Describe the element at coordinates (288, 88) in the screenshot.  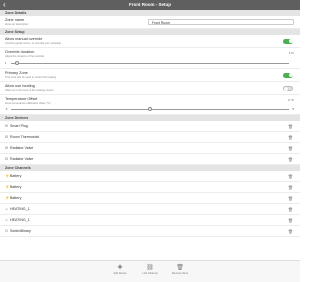
I see `allow-use-heating-toggle` at that location.